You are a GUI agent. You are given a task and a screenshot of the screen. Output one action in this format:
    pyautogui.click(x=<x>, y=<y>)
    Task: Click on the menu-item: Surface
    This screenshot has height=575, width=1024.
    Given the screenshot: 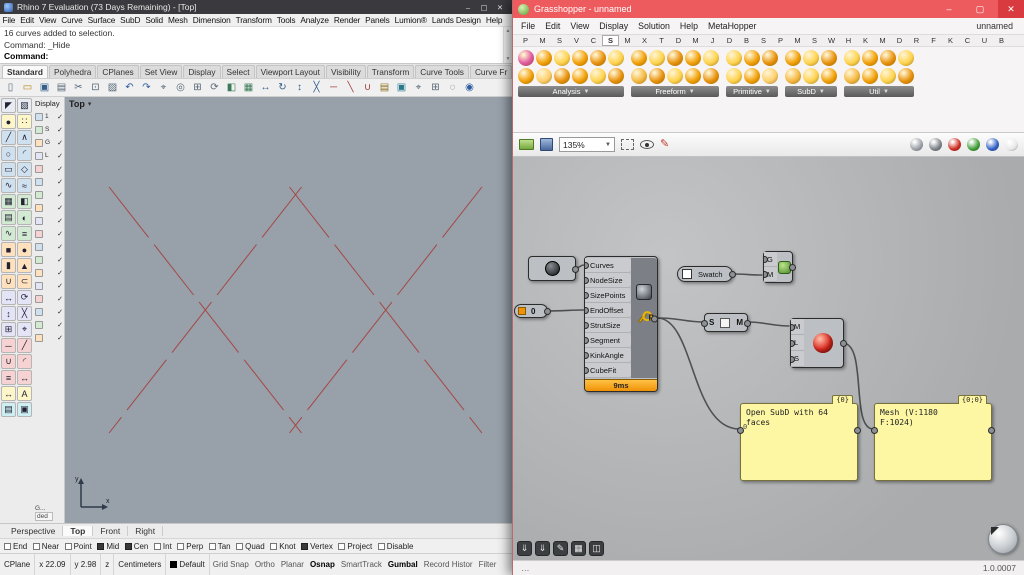 What is the action you would take?
    pyautogui.click(x=101, y=20)
    